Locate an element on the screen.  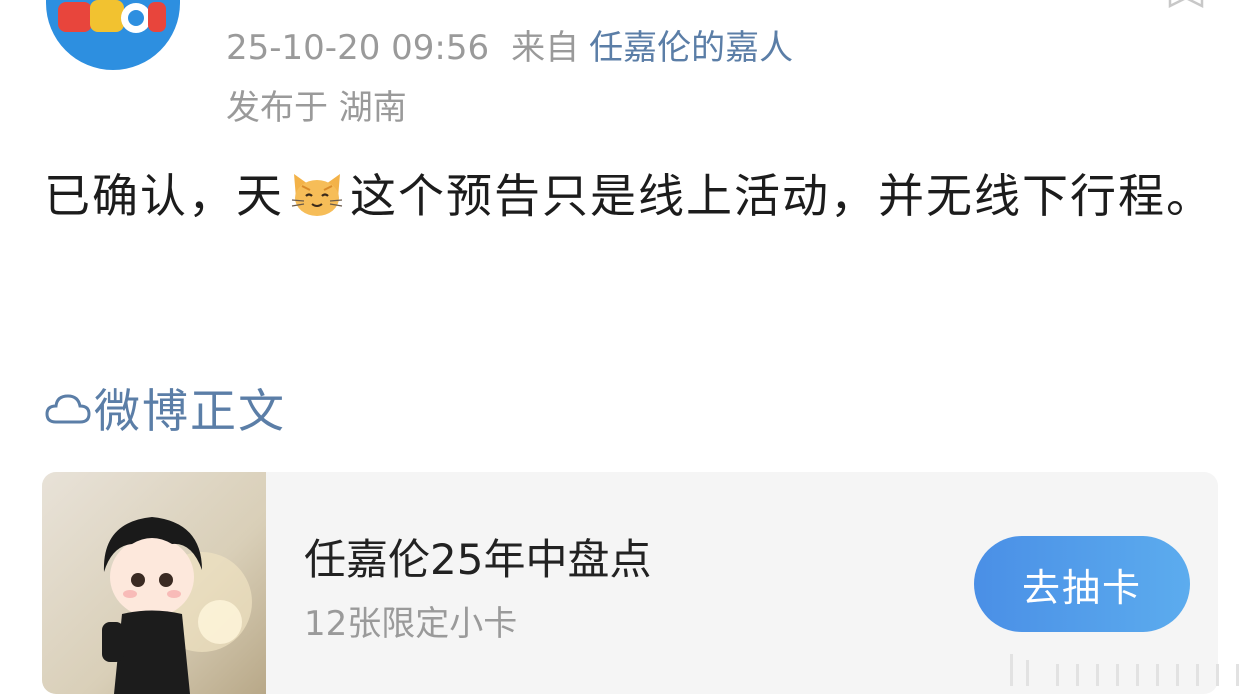
cat-face-emoji-icon is located at coordinates (317, 195).